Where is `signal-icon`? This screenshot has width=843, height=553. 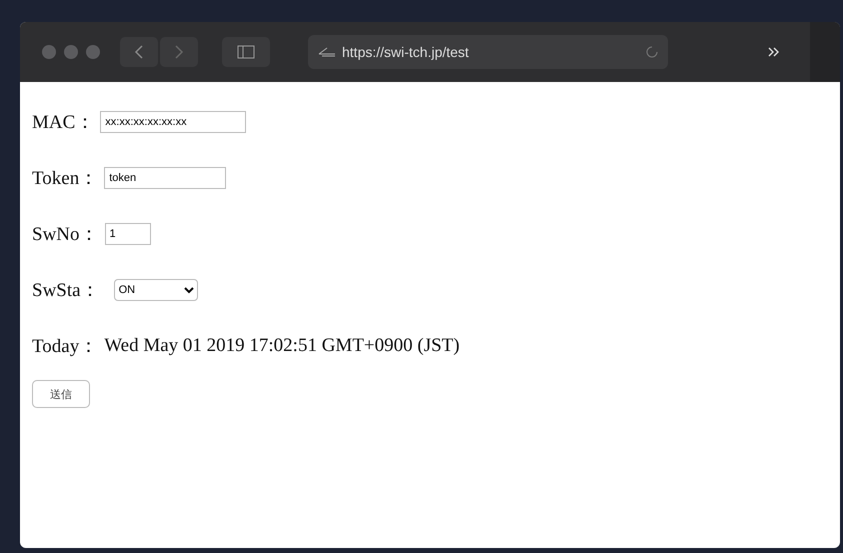 signal-icon is located at coordinates (327, 52).